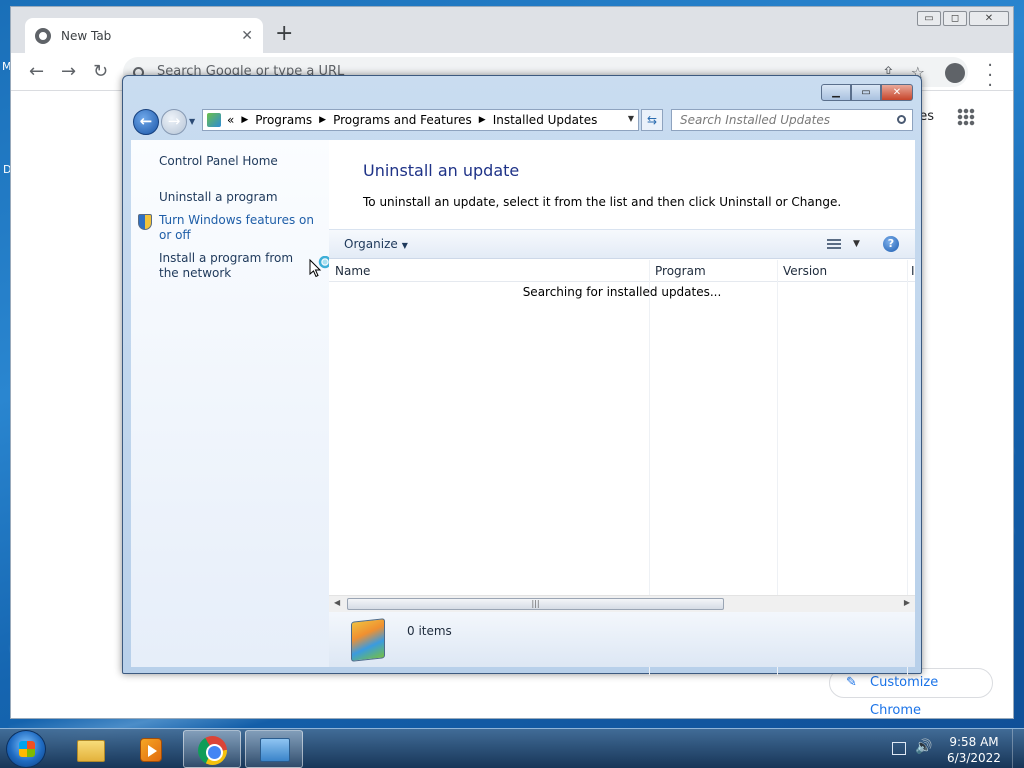 The width and height of the screenshot is (1024, 768). I want to click on forward-arrow-icon: →, so click(68, 71).